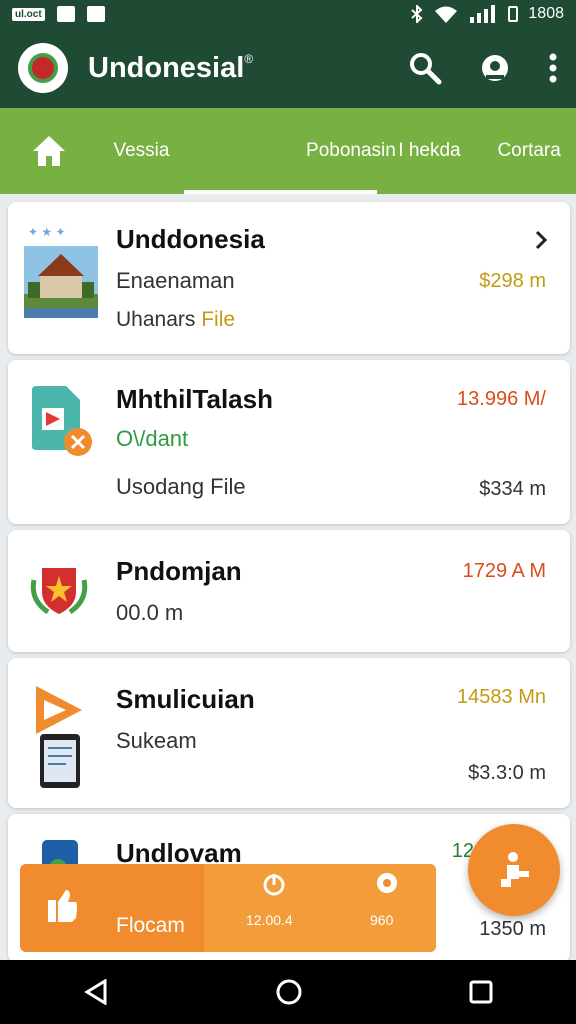  I want to click on media-app-icon, so click(59, 737).